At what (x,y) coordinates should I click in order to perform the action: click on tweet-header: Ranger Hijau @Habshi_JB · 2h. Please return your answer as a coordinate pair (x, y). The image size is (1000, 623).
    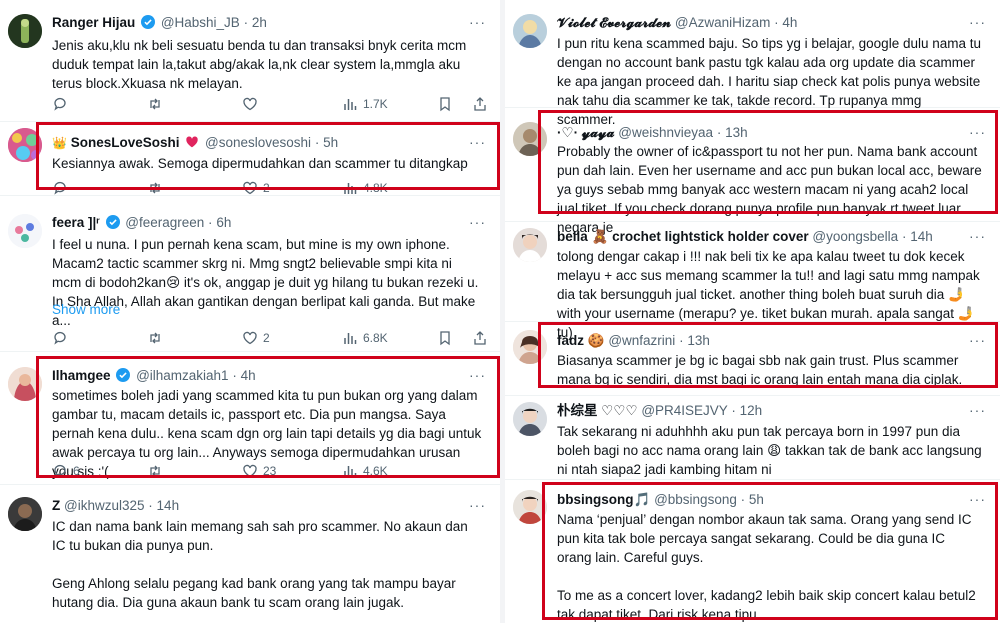
    Looking at the image, I should click on (159, 22).